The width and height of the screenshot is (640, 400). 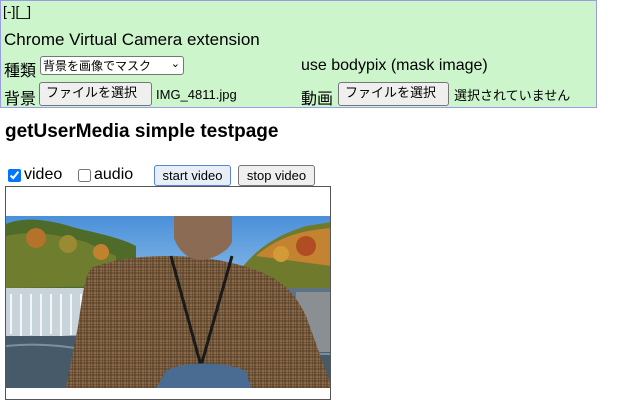 What do you see at coordinates (196, 94) in the screenshot?
I see `background-file-name: IMG_4811.jpg` at bounding box center [196, 94].